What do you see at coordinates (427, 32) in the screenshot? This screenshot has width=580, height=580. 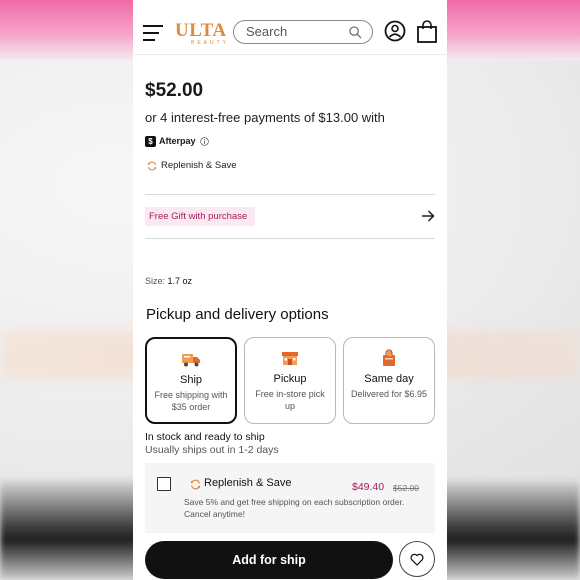 I see `bag-icon` at bounding box center [427, 32].